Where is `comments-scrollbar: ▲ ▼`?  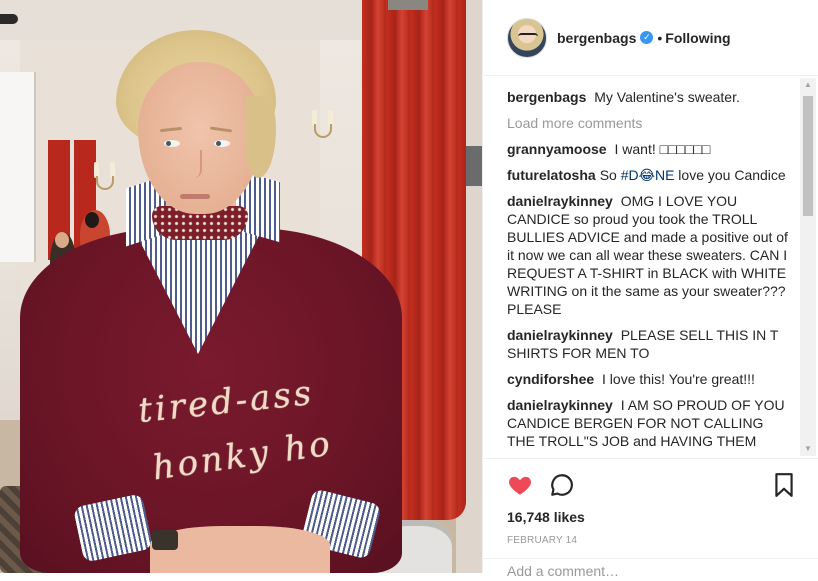
comments-scrollbar: ▲ ▼ is located at coordinates (808, 267).